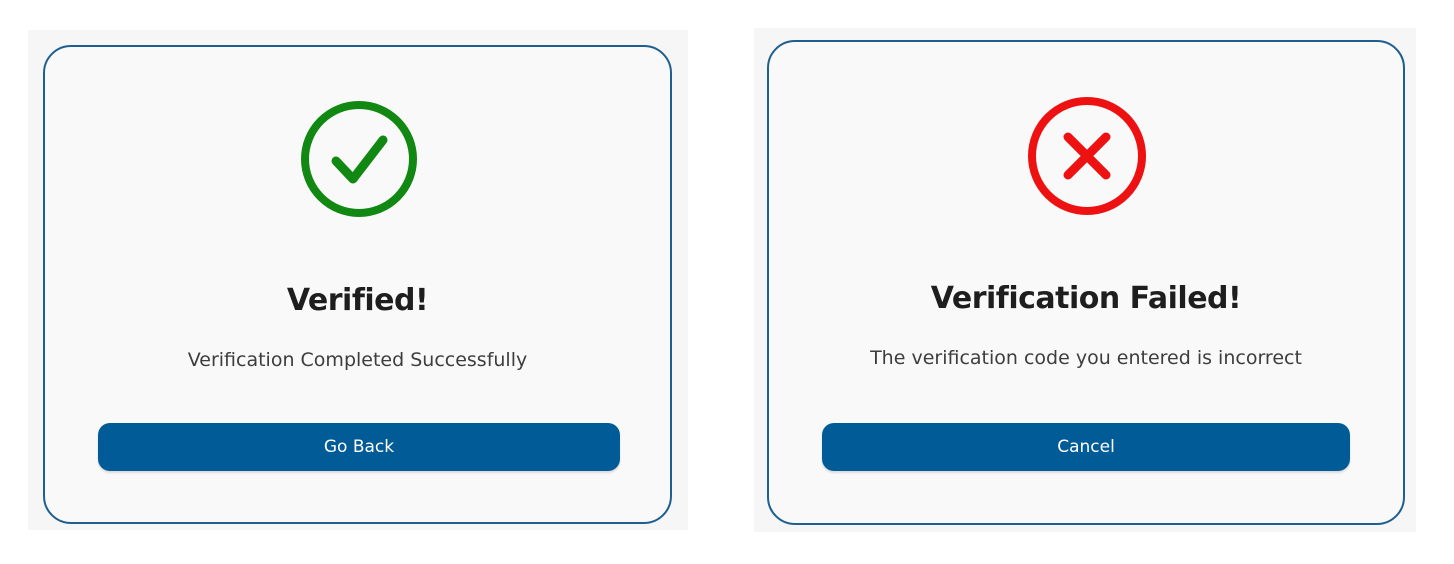 Image resolution: width=1454 pixels, height=564 pixels. I want to click on check-circle-icon, so click(359, 159).